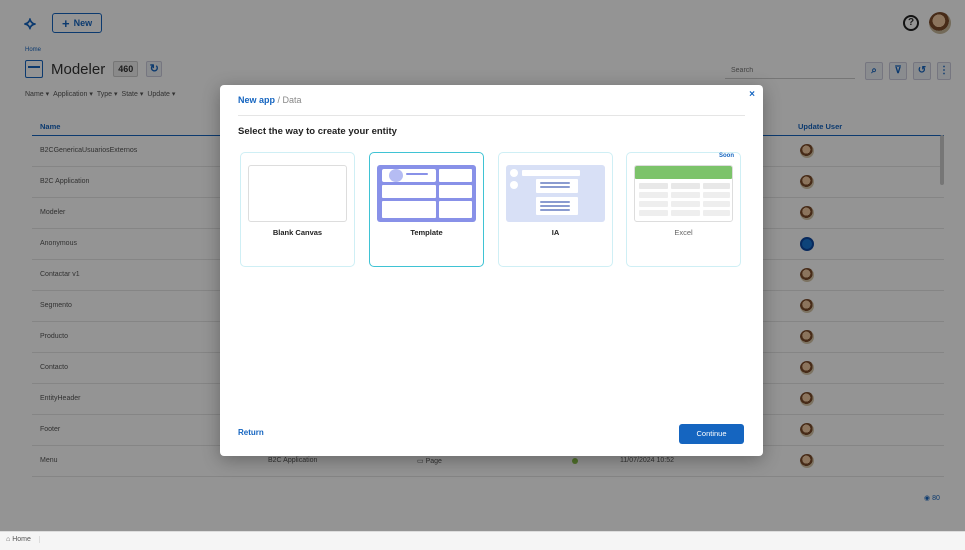 The image size is (965, 550). I want to click on excel-thumbnail, so click(683, 193).